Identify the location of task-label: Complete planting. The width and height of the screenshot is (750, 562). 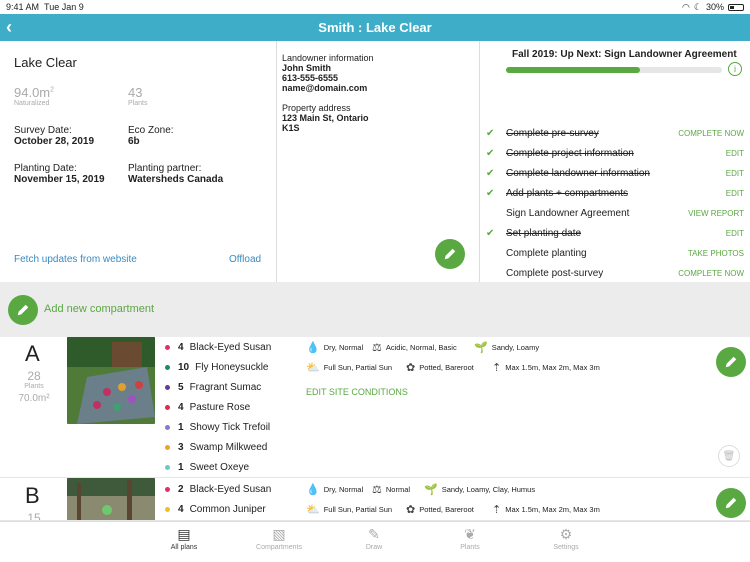
(546, 253).